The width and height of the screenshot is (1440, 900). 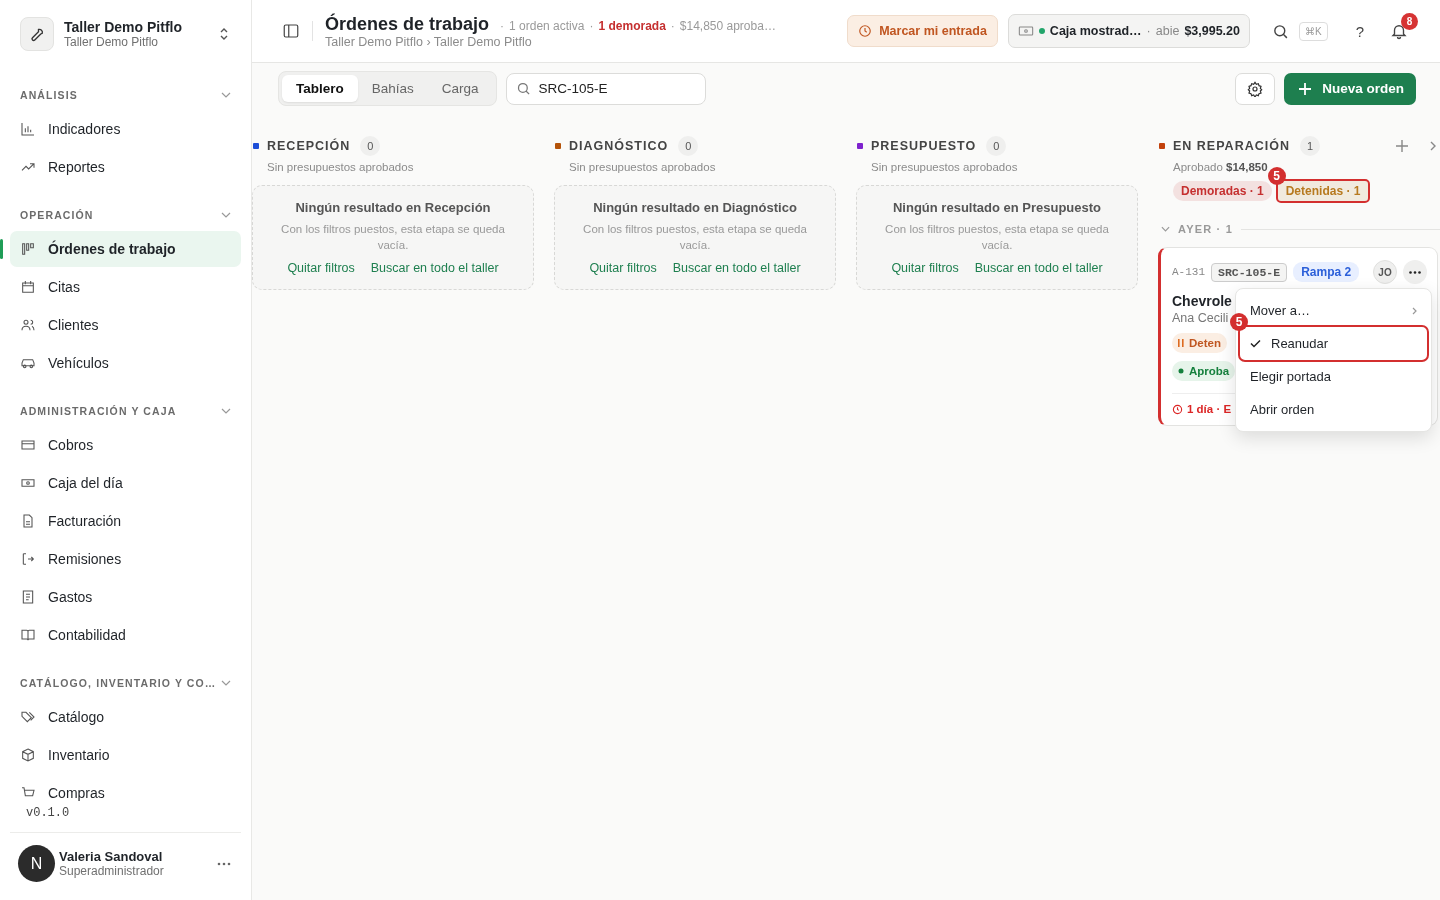 What do you see at coordinates (1202, 301) in the screenshot?
I see `vehicle-name: Chevrole` at bounding box center [1202, 301].